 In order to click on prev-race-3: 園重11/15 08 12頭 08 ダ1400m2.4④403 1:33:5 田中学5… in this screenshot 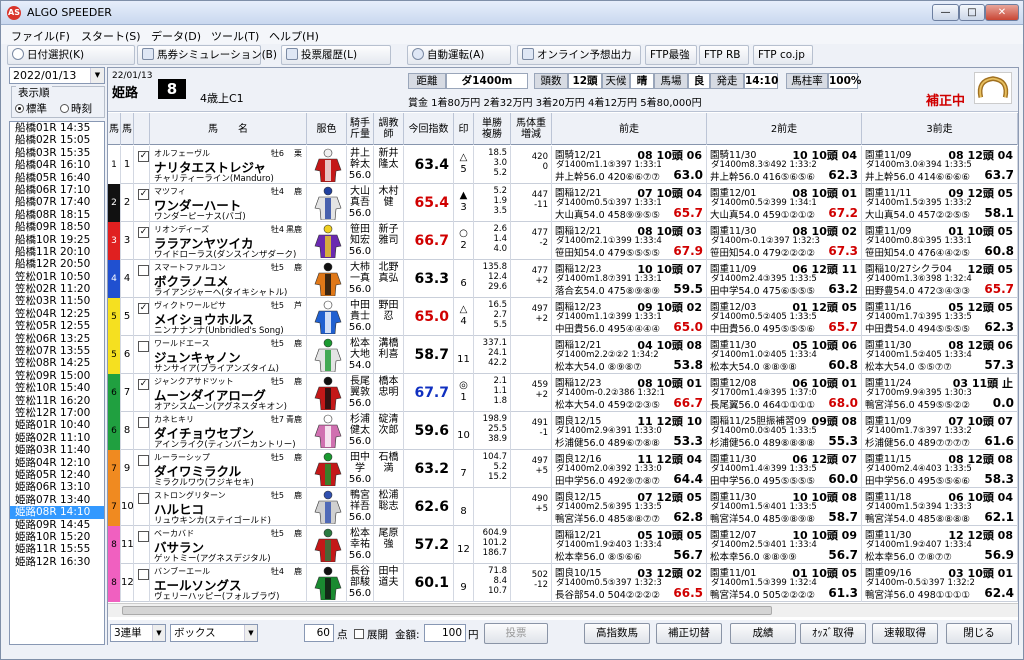, I will do `click(940, 469)`.